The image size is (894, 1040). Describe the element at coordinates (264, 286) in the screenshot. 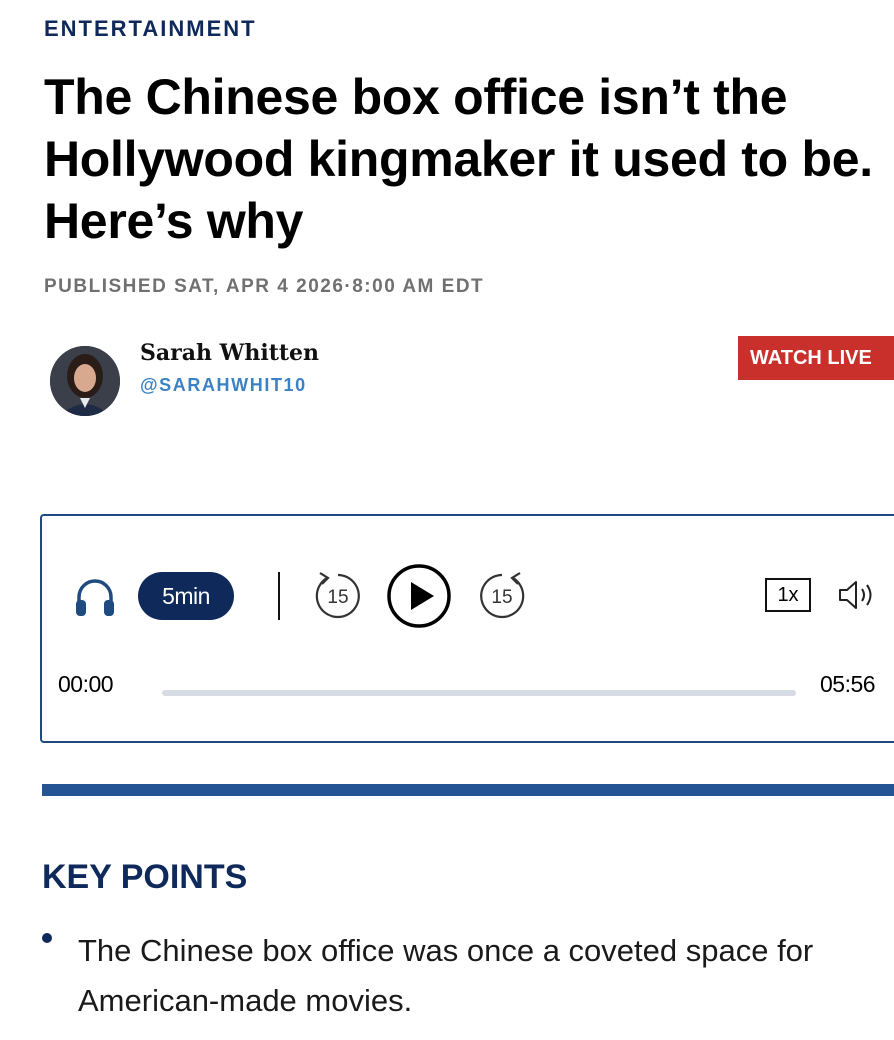

I see `published-timestamp: PUBLISHED SAT, APR 4 2026·8:00 AM EDT` at that location.